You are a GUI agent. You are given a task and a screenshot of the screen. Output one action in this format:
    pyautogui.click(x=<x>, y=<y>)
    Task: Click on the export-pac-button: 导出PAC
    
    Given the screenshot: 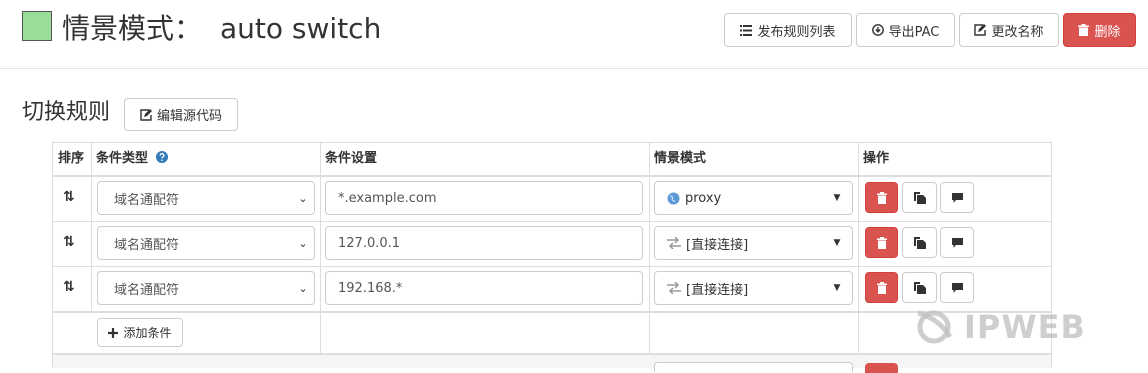 What is the action you would take?
    pyautogui.click(x=905, y=30)
    